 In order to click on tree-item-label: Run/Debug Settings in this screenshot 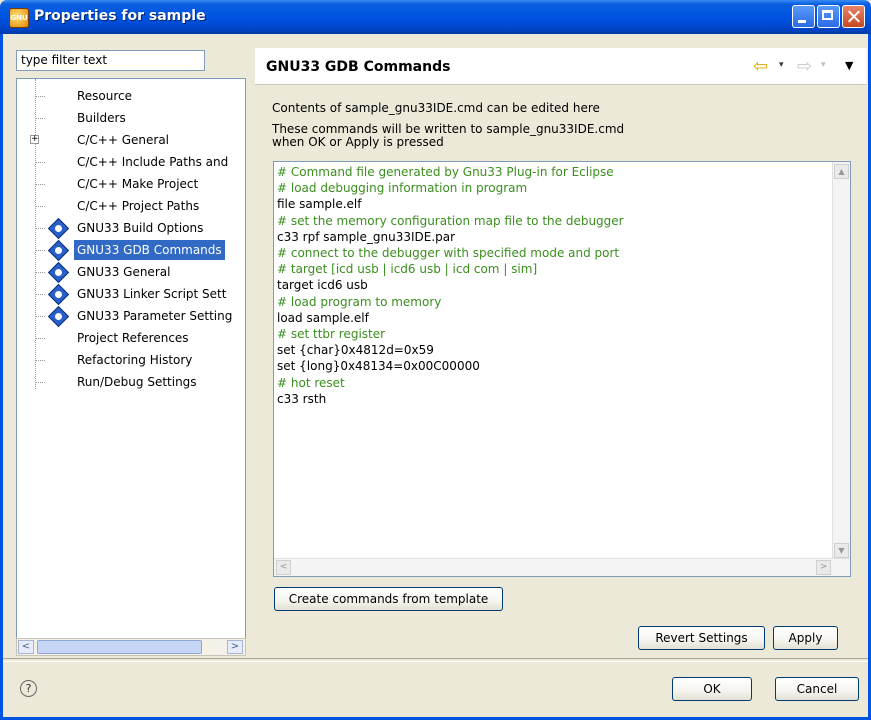, I will do `click(137, 382)`.